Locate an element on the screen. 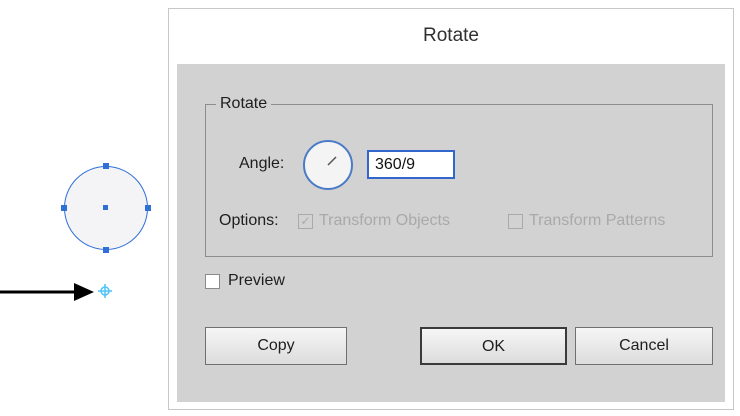 This screenshot has width=740, height=416. cancel-button: Cancel is located at coordinates (644, 346).